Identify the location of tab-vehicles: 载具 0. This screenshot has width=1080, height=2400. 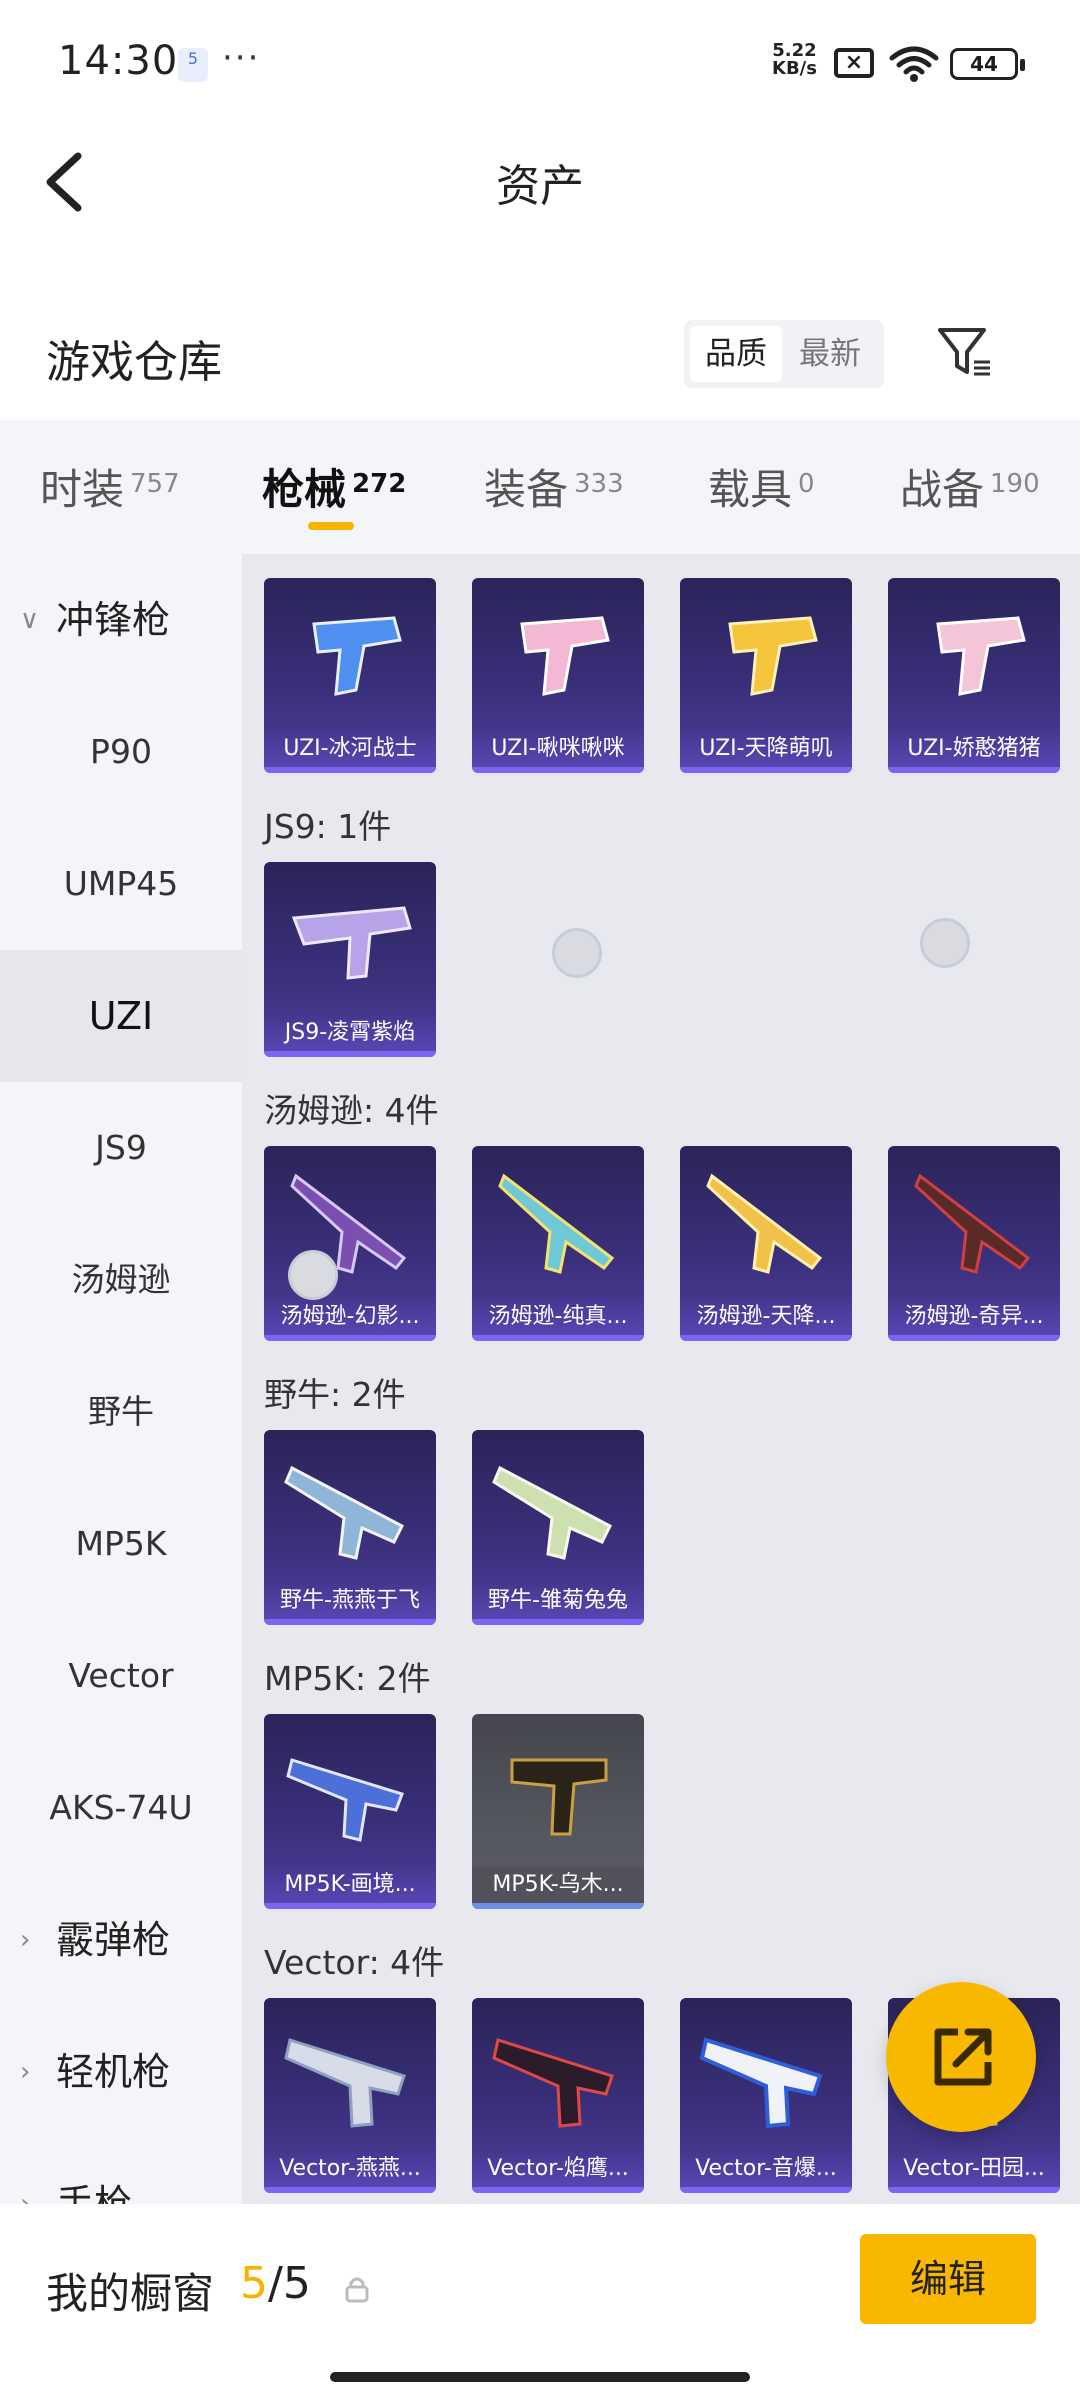
(761, 486).